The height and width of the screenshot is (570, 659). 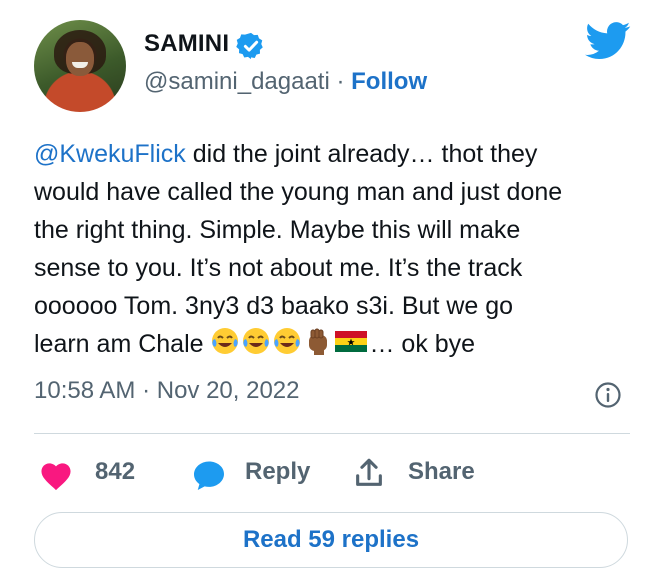 I want to click on verified-badge-icon, so click(x=249, y=46).